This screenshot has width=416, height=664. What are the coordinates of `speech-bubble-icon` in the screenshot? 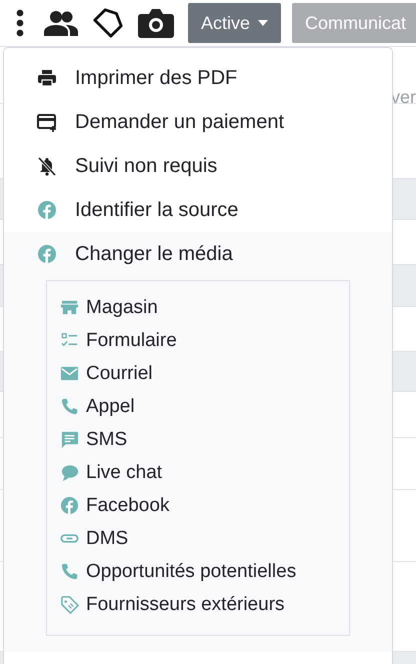 It's located at (69, 472).